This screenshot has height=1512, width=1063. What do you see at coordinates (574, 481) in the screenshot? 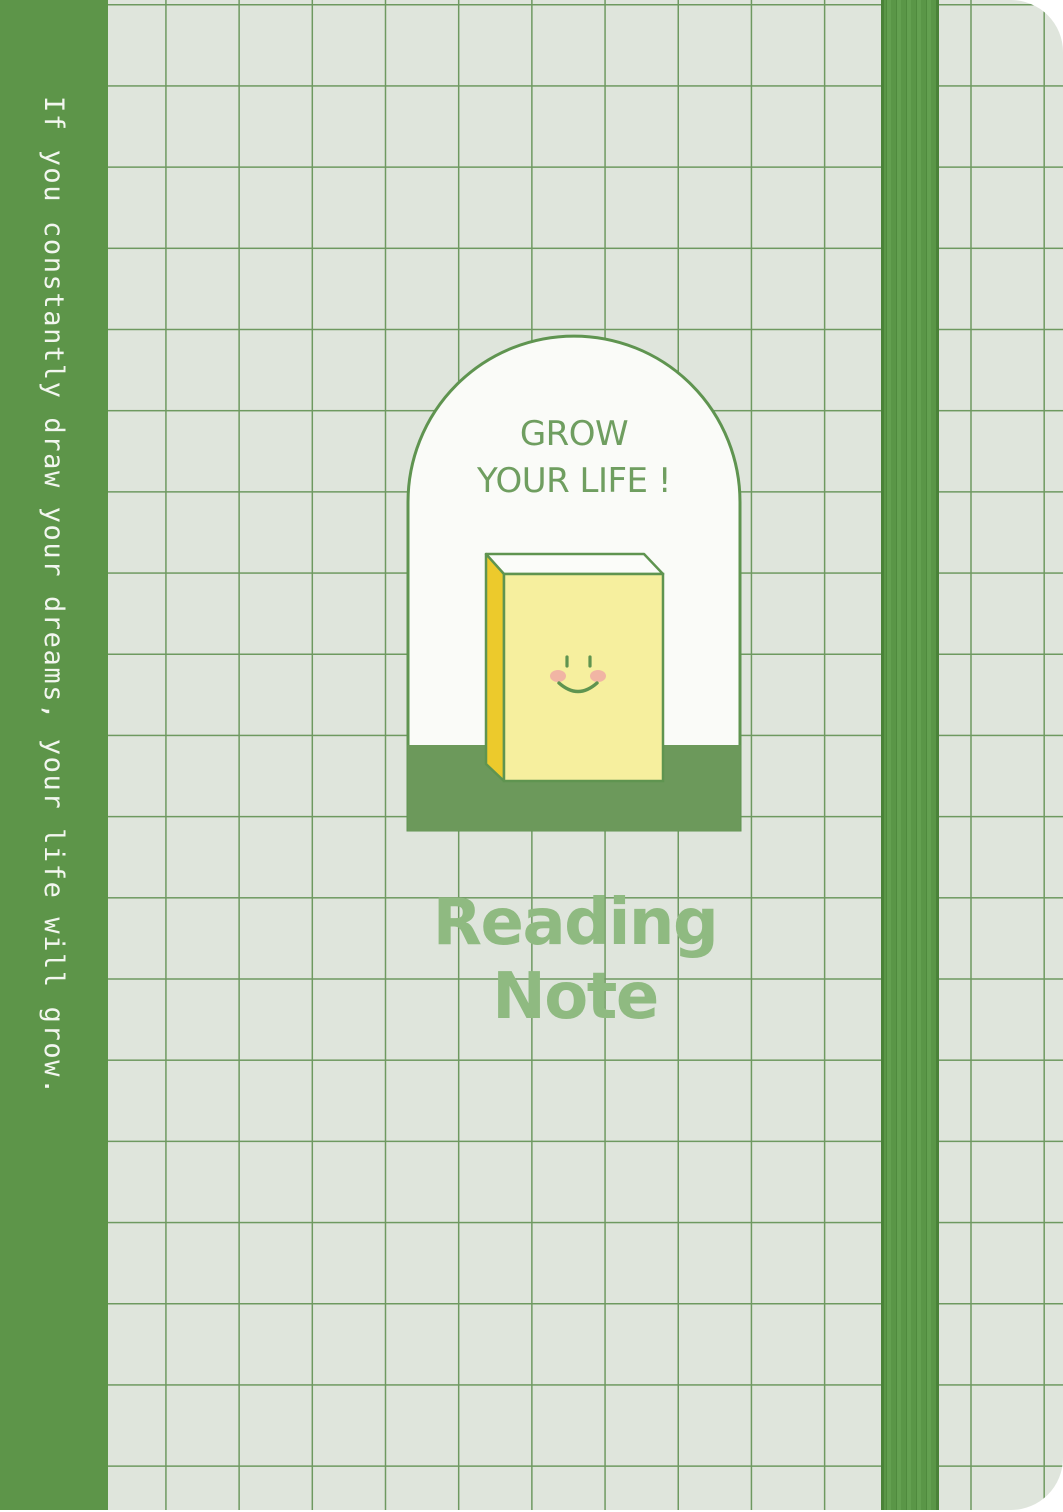
I see `badge-line-your-life: YOUR LIFE !` at bounding box center [574, 481].